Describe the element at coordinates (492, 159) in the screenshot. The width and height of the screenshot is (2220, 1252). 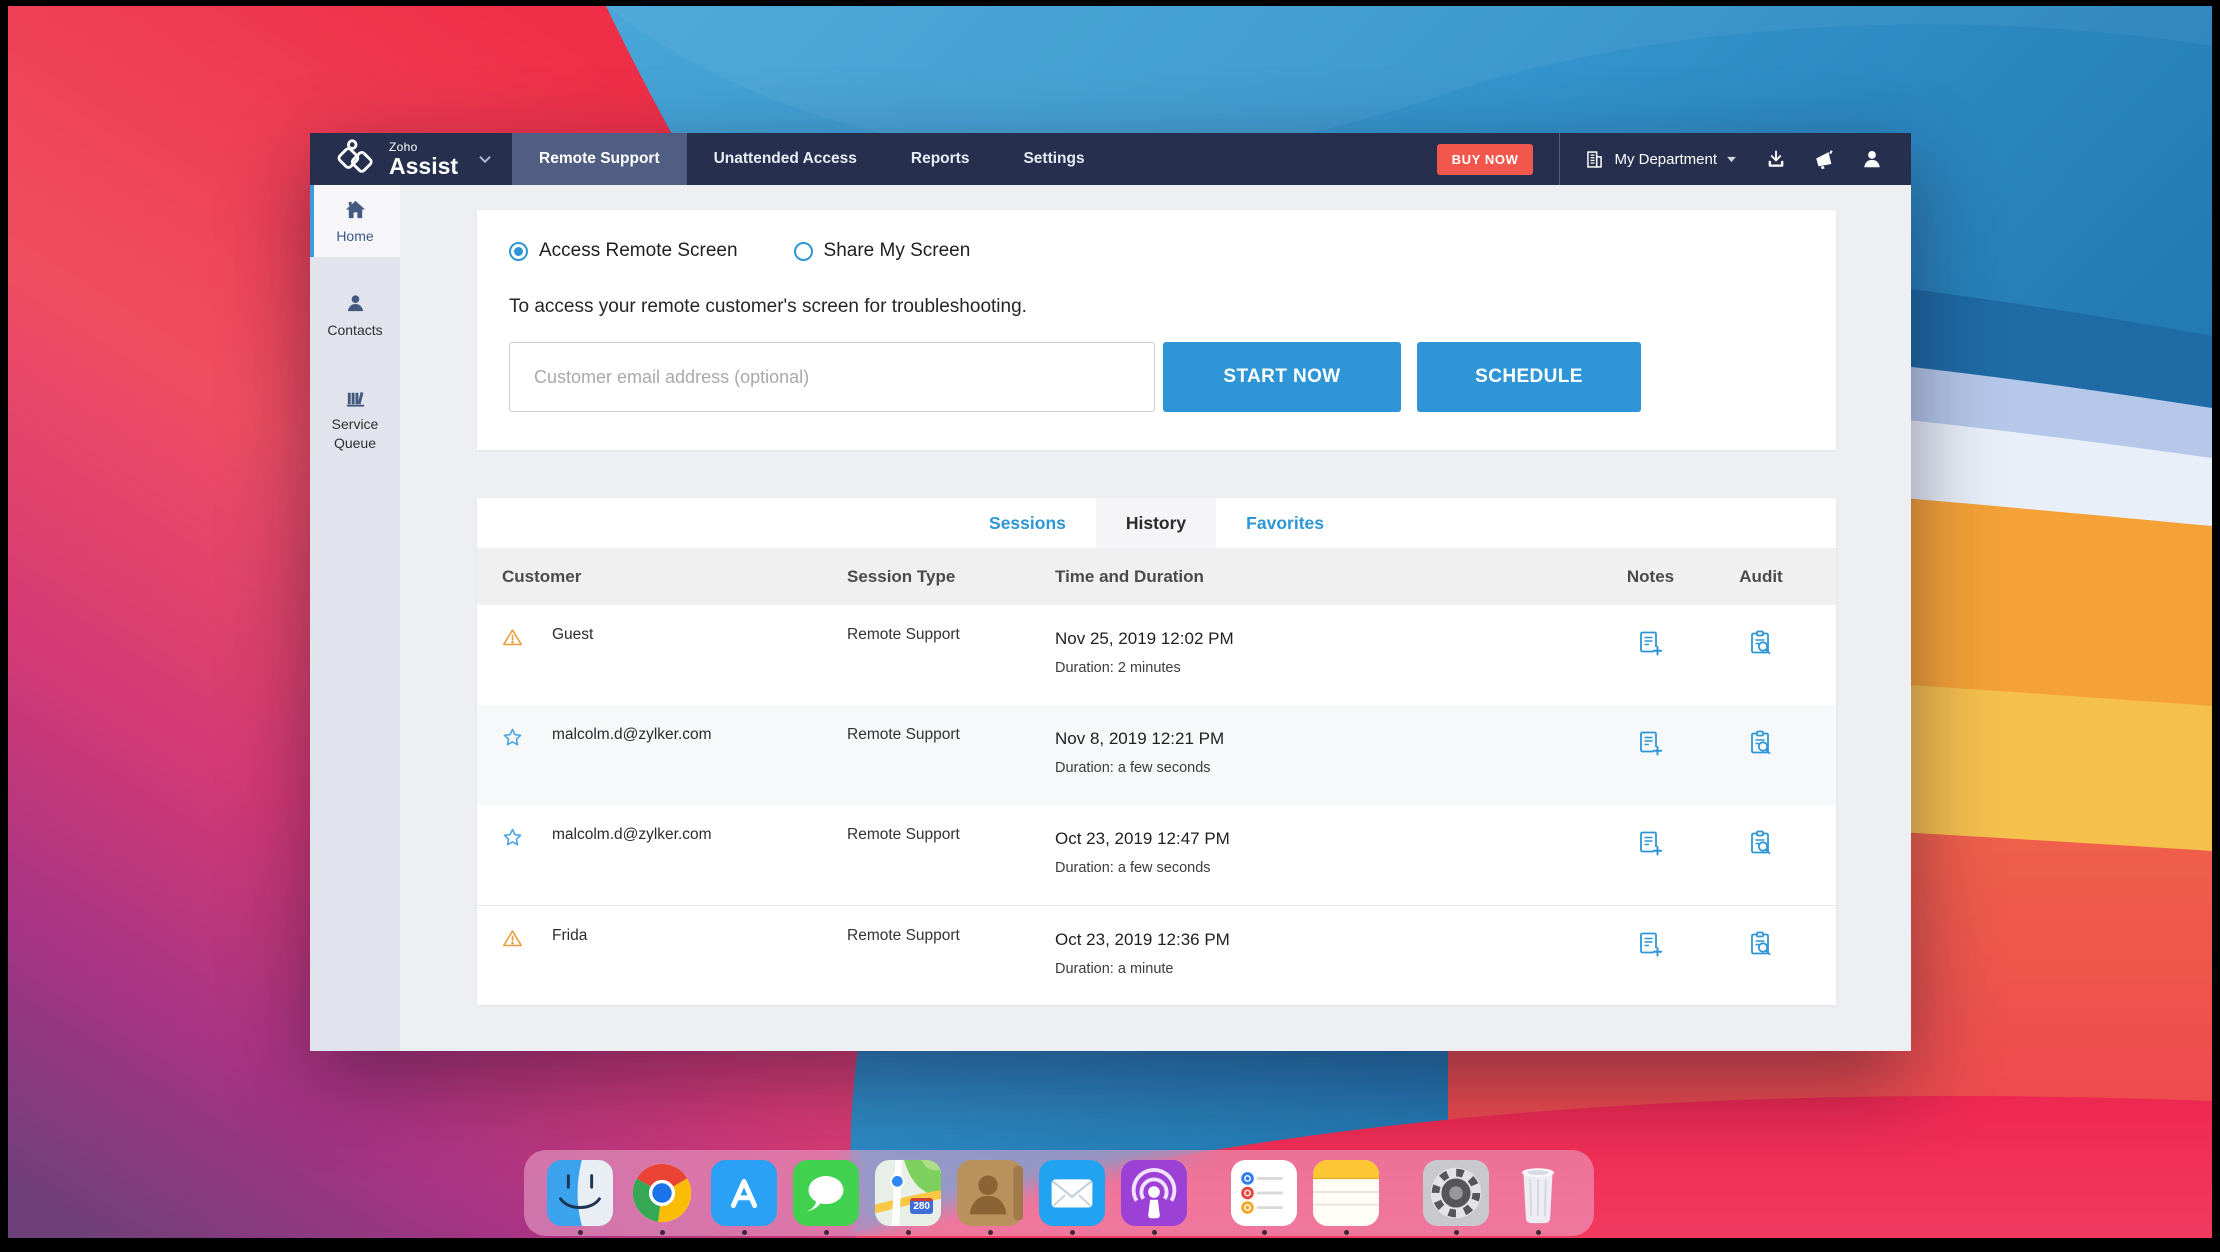
I see `app-switcher-chevron` at that location.